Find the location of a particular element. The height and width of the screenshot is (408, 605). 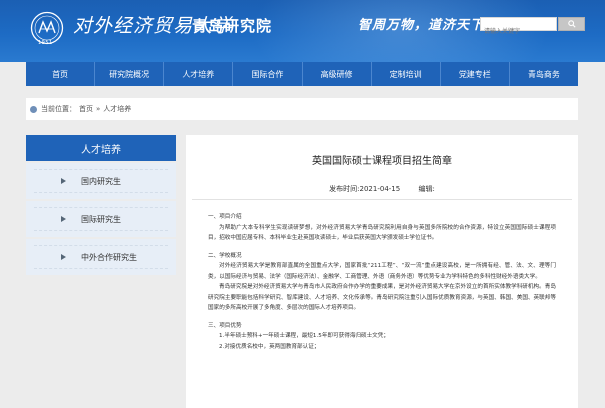

slogan: 智周万物，道济天下 is located at coordinates (421, 25).